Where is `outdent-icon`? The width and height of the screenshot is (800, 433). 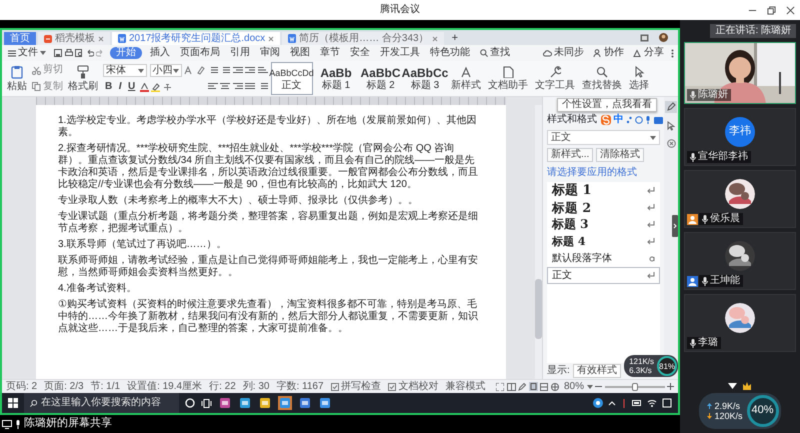 outdent-icon is located at coordinates (237, 70).